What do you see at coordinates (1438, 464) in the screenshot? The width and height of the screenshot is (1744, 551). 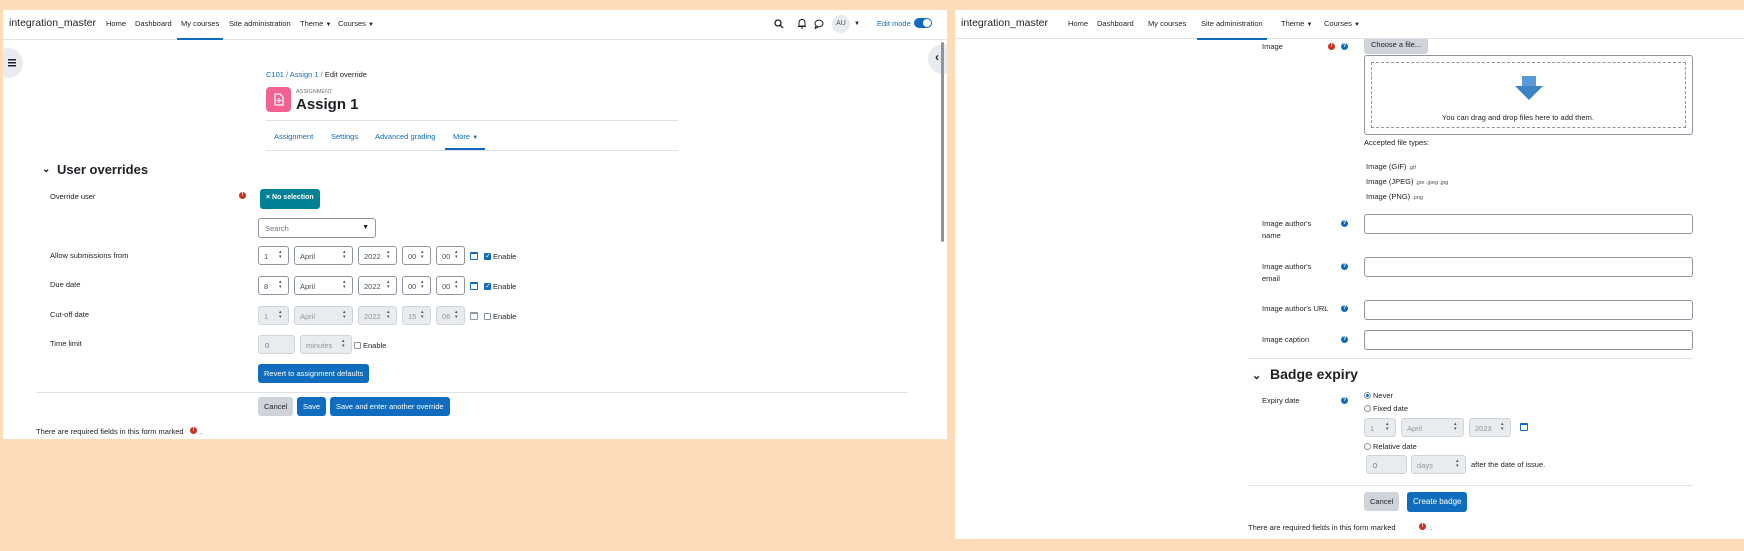 I see `relative-unit-select: days` at bounding box center [1438, 464].